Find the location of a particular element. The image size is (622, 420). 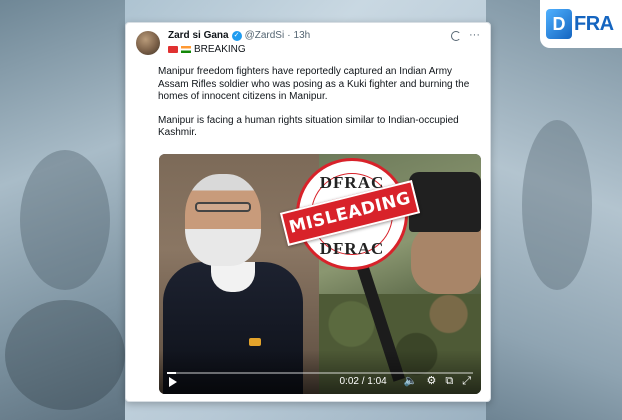

video-time: 0:02 / 1:04 is located at coordinates (363, 381).